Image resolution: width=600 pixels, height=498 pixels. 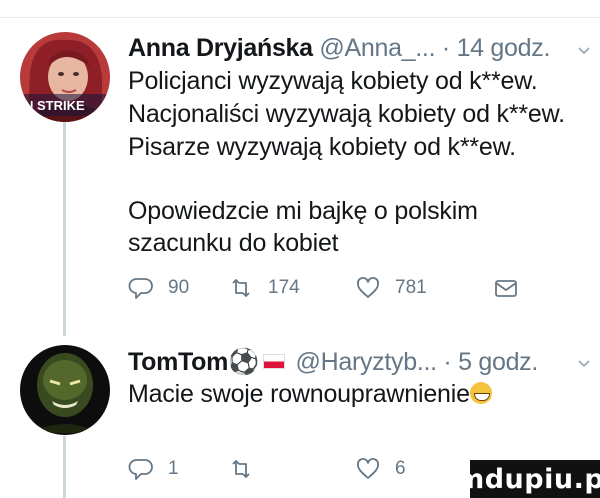 I want to click on avatar-badge-text: N STRIKE, so click(x=54, y=105).